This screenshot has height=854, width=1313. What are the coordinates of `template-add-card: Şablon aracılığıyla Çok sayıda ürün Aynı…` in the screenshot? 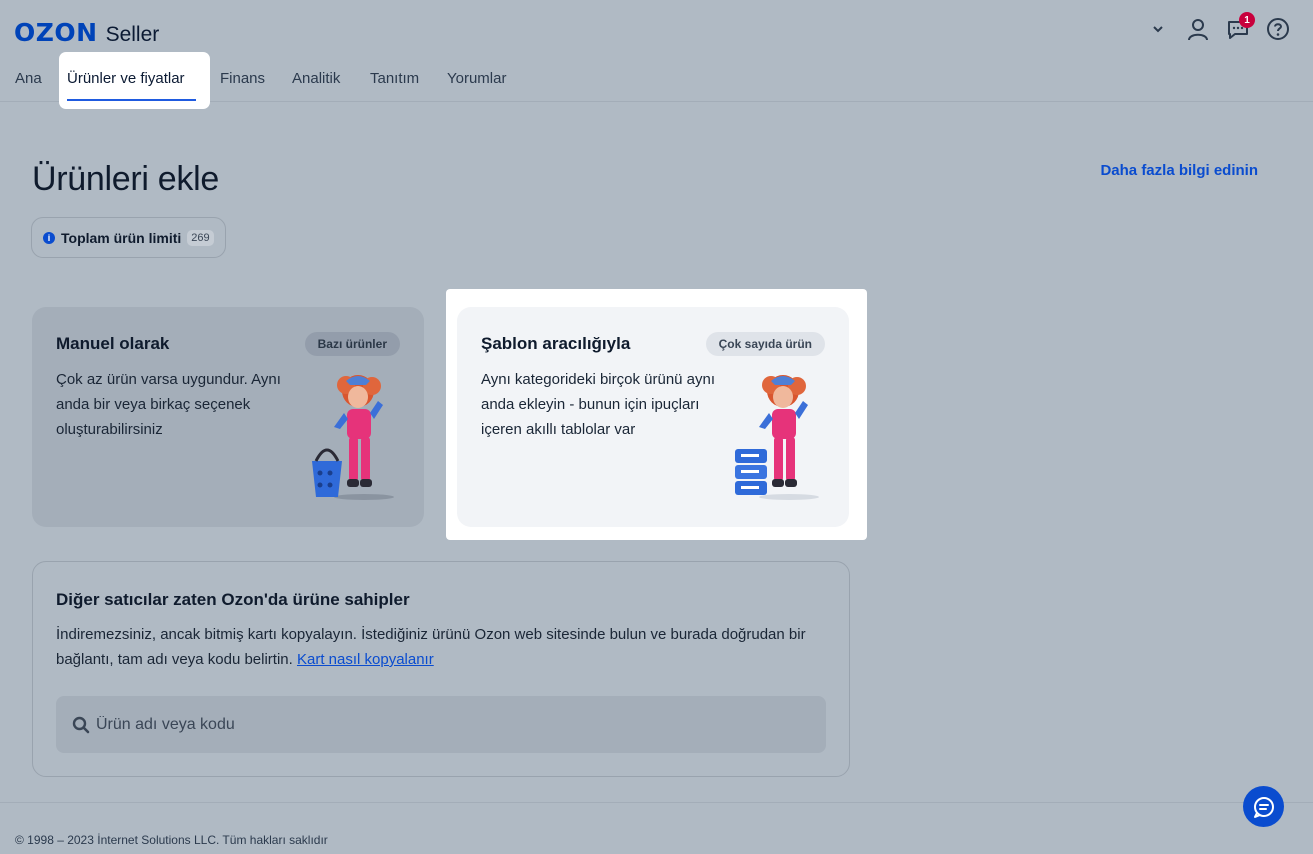 It's located at (653, 417).